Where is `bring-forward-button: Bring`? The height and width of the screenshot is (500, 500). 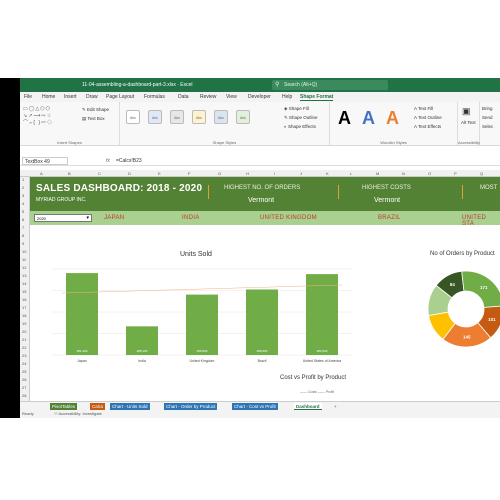
bring-forward-button: Bring is located at coordinates (487, 108).